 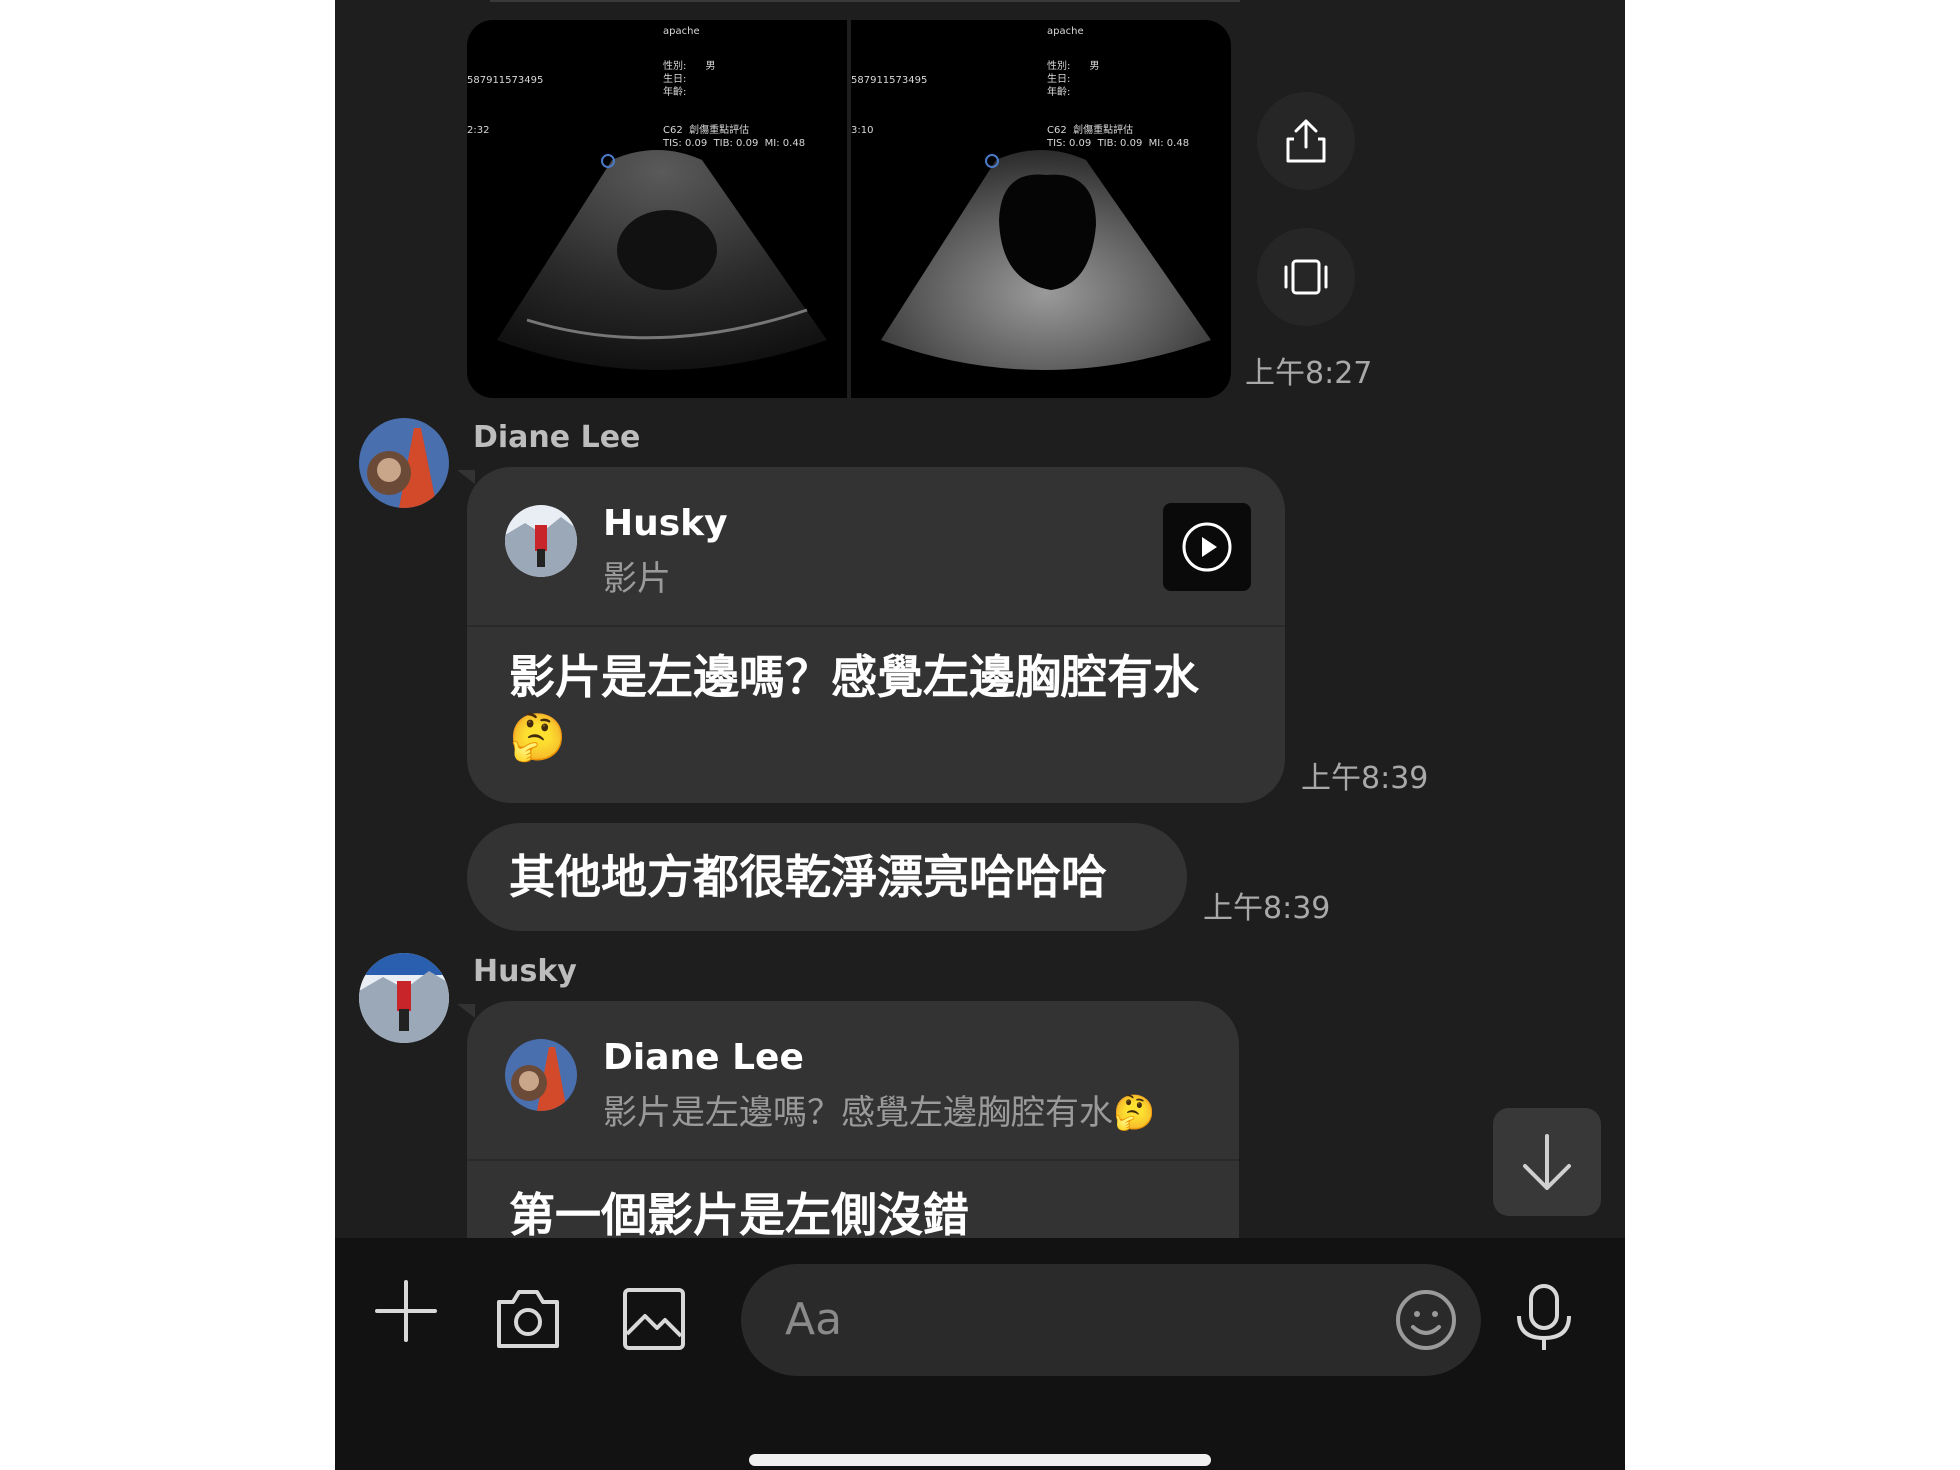 I want to click on camera-icon, so click(x=528, y=1319).